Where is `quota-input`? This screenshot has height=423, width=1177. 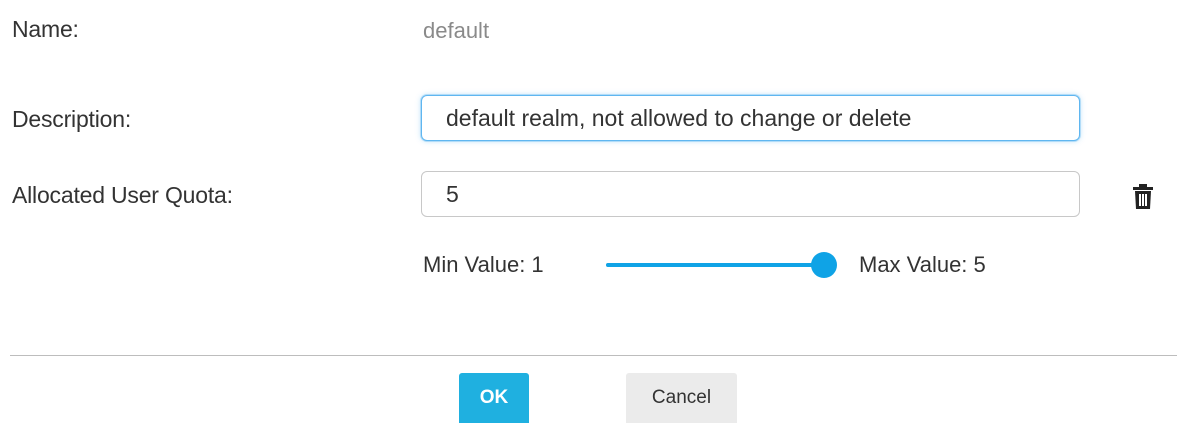
quota-input is located at coordinates (750, 194).